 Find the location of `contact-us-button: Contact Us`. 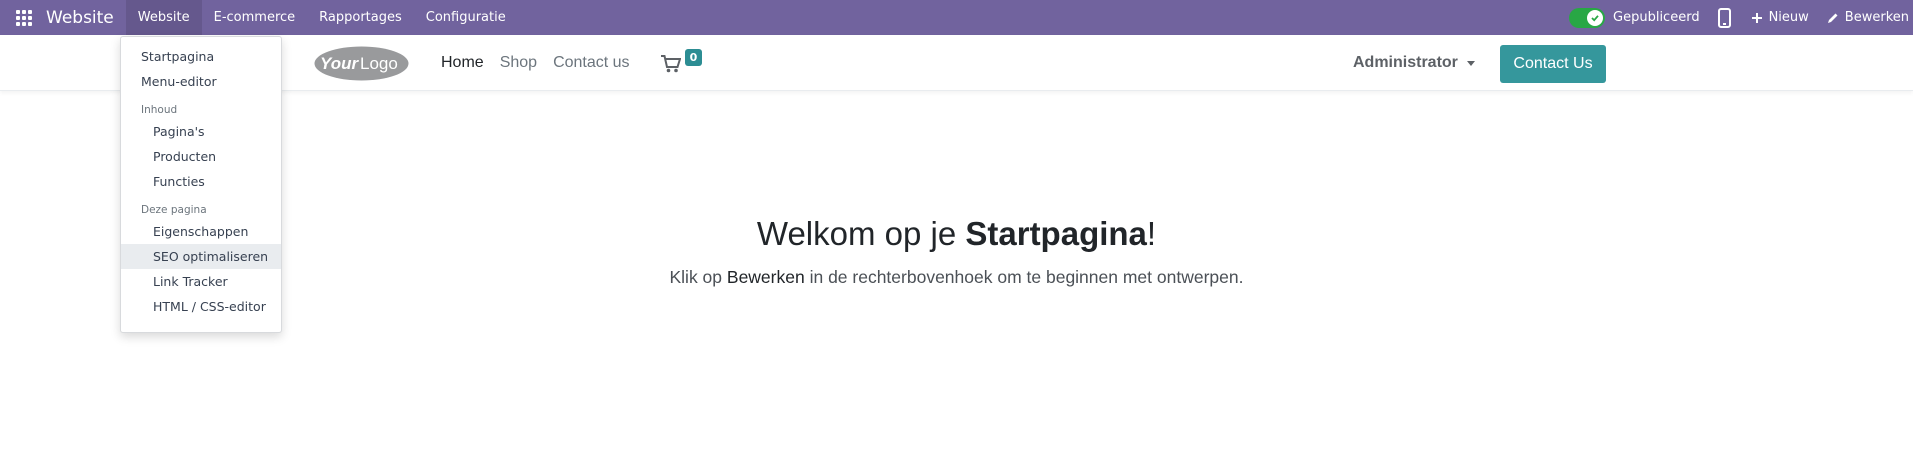

contact-us-button: Contact Us is located at coordinates (1553, 64).